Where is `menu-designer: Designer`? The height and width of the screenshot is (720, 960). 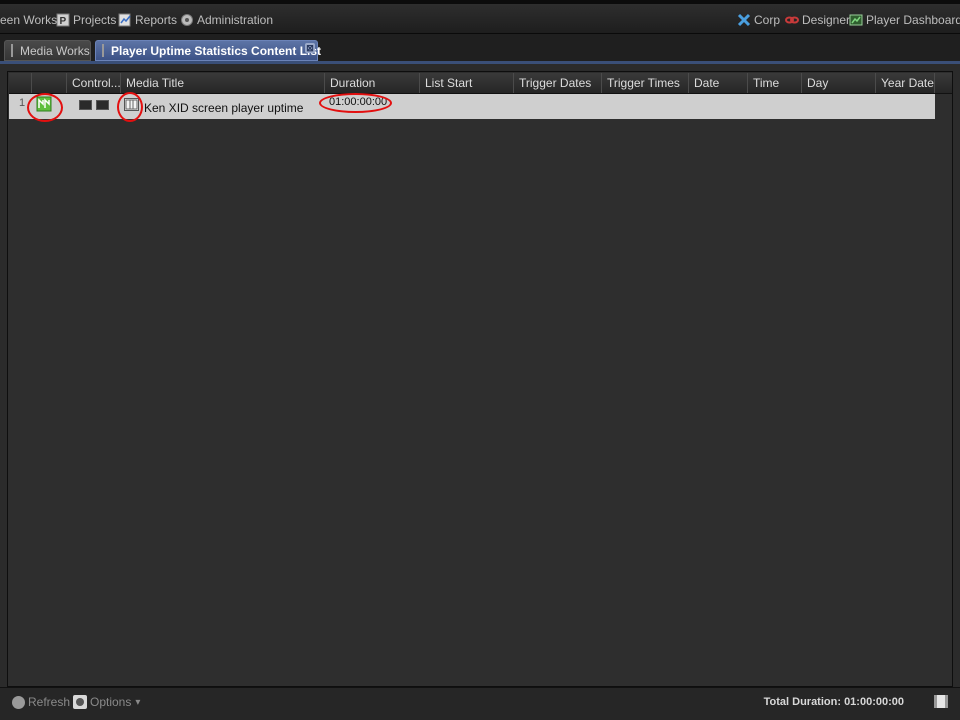 menu-designer: Designer is located at coordinates (817, 20).